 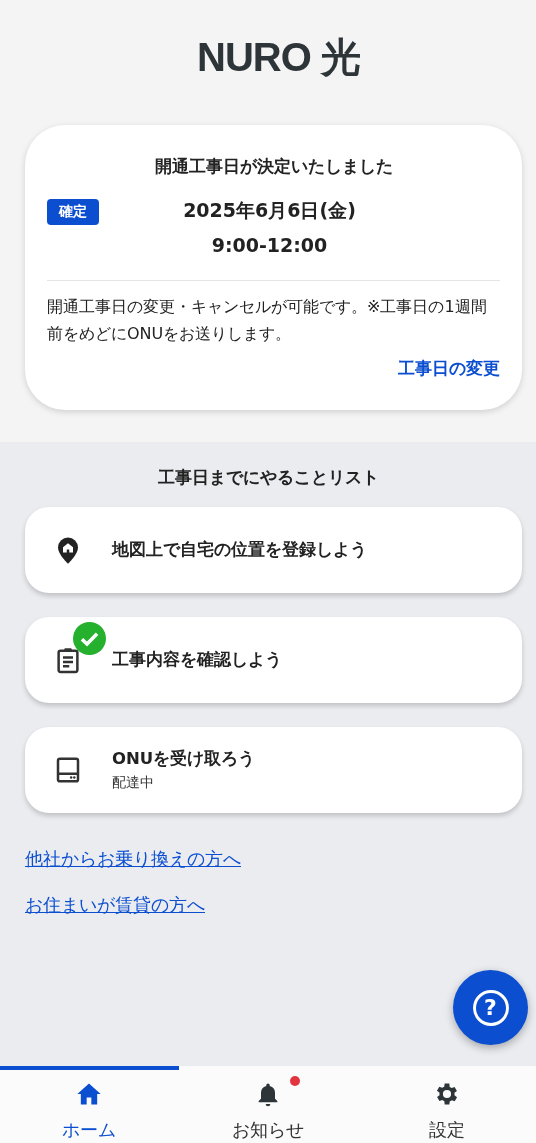 What do you see at coordinates (133, 859) in the screenshot?
I see `info-link: 他社からお乗り換えの方へ` at bounding box center [133, 859].